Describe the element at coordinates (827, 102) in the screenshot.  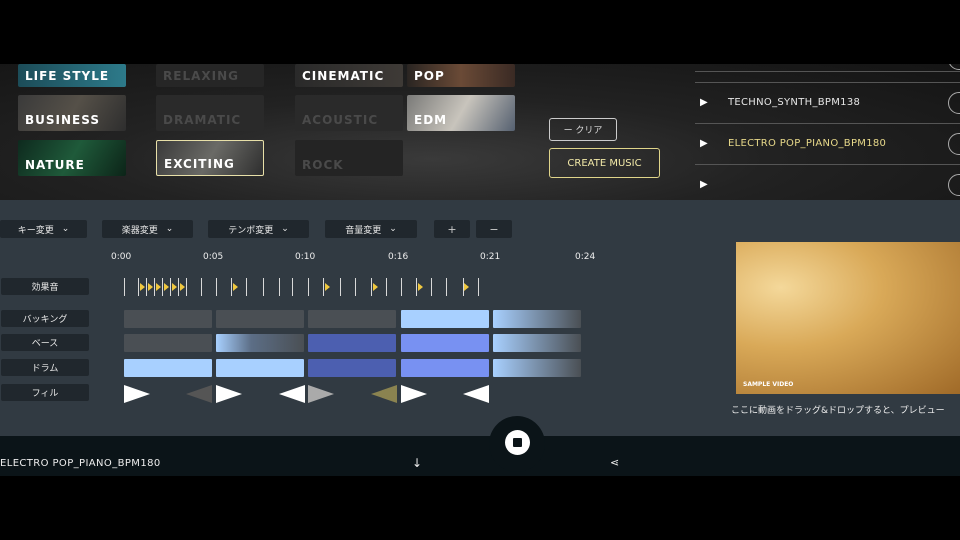
I see `track-item: ▶ TECHNO_SYNTH_BPM138` at that location.